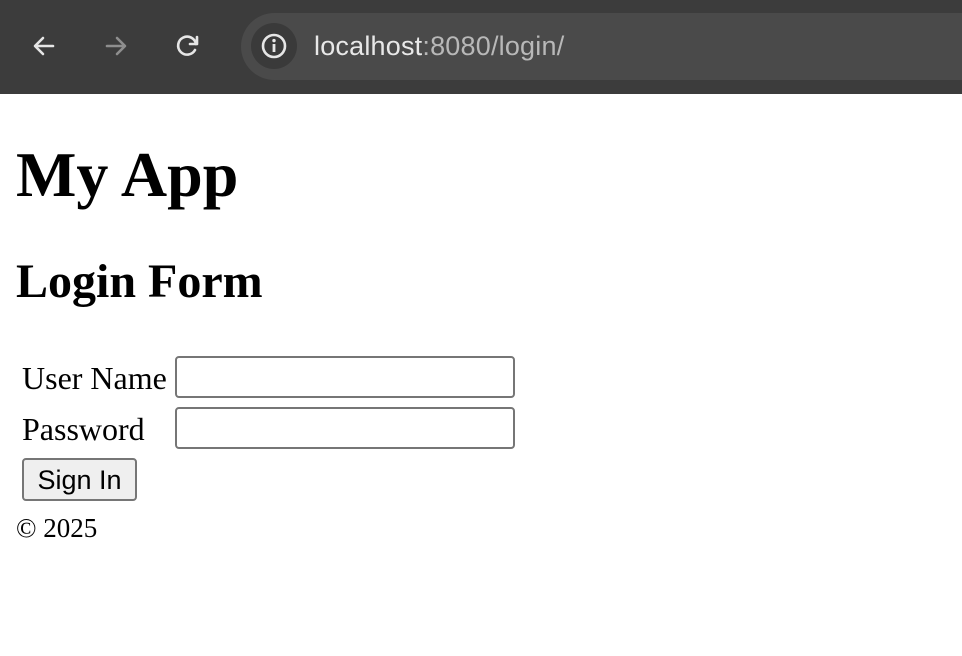  Describe the element at coordinates (94, 378) in the screenshot. I see `username-label: User Name` at that location.